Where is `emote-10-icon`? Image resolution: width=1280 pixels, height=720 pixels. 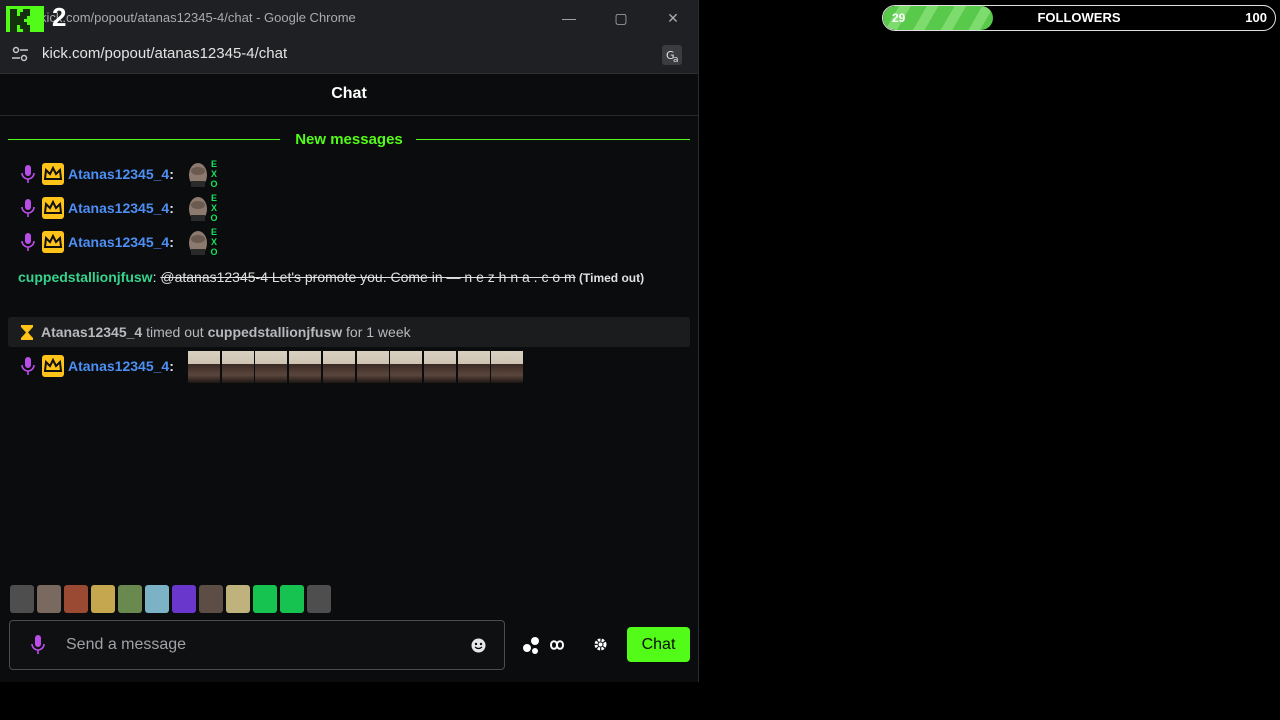
emote-10-icon is located at coordinates (265, 599).